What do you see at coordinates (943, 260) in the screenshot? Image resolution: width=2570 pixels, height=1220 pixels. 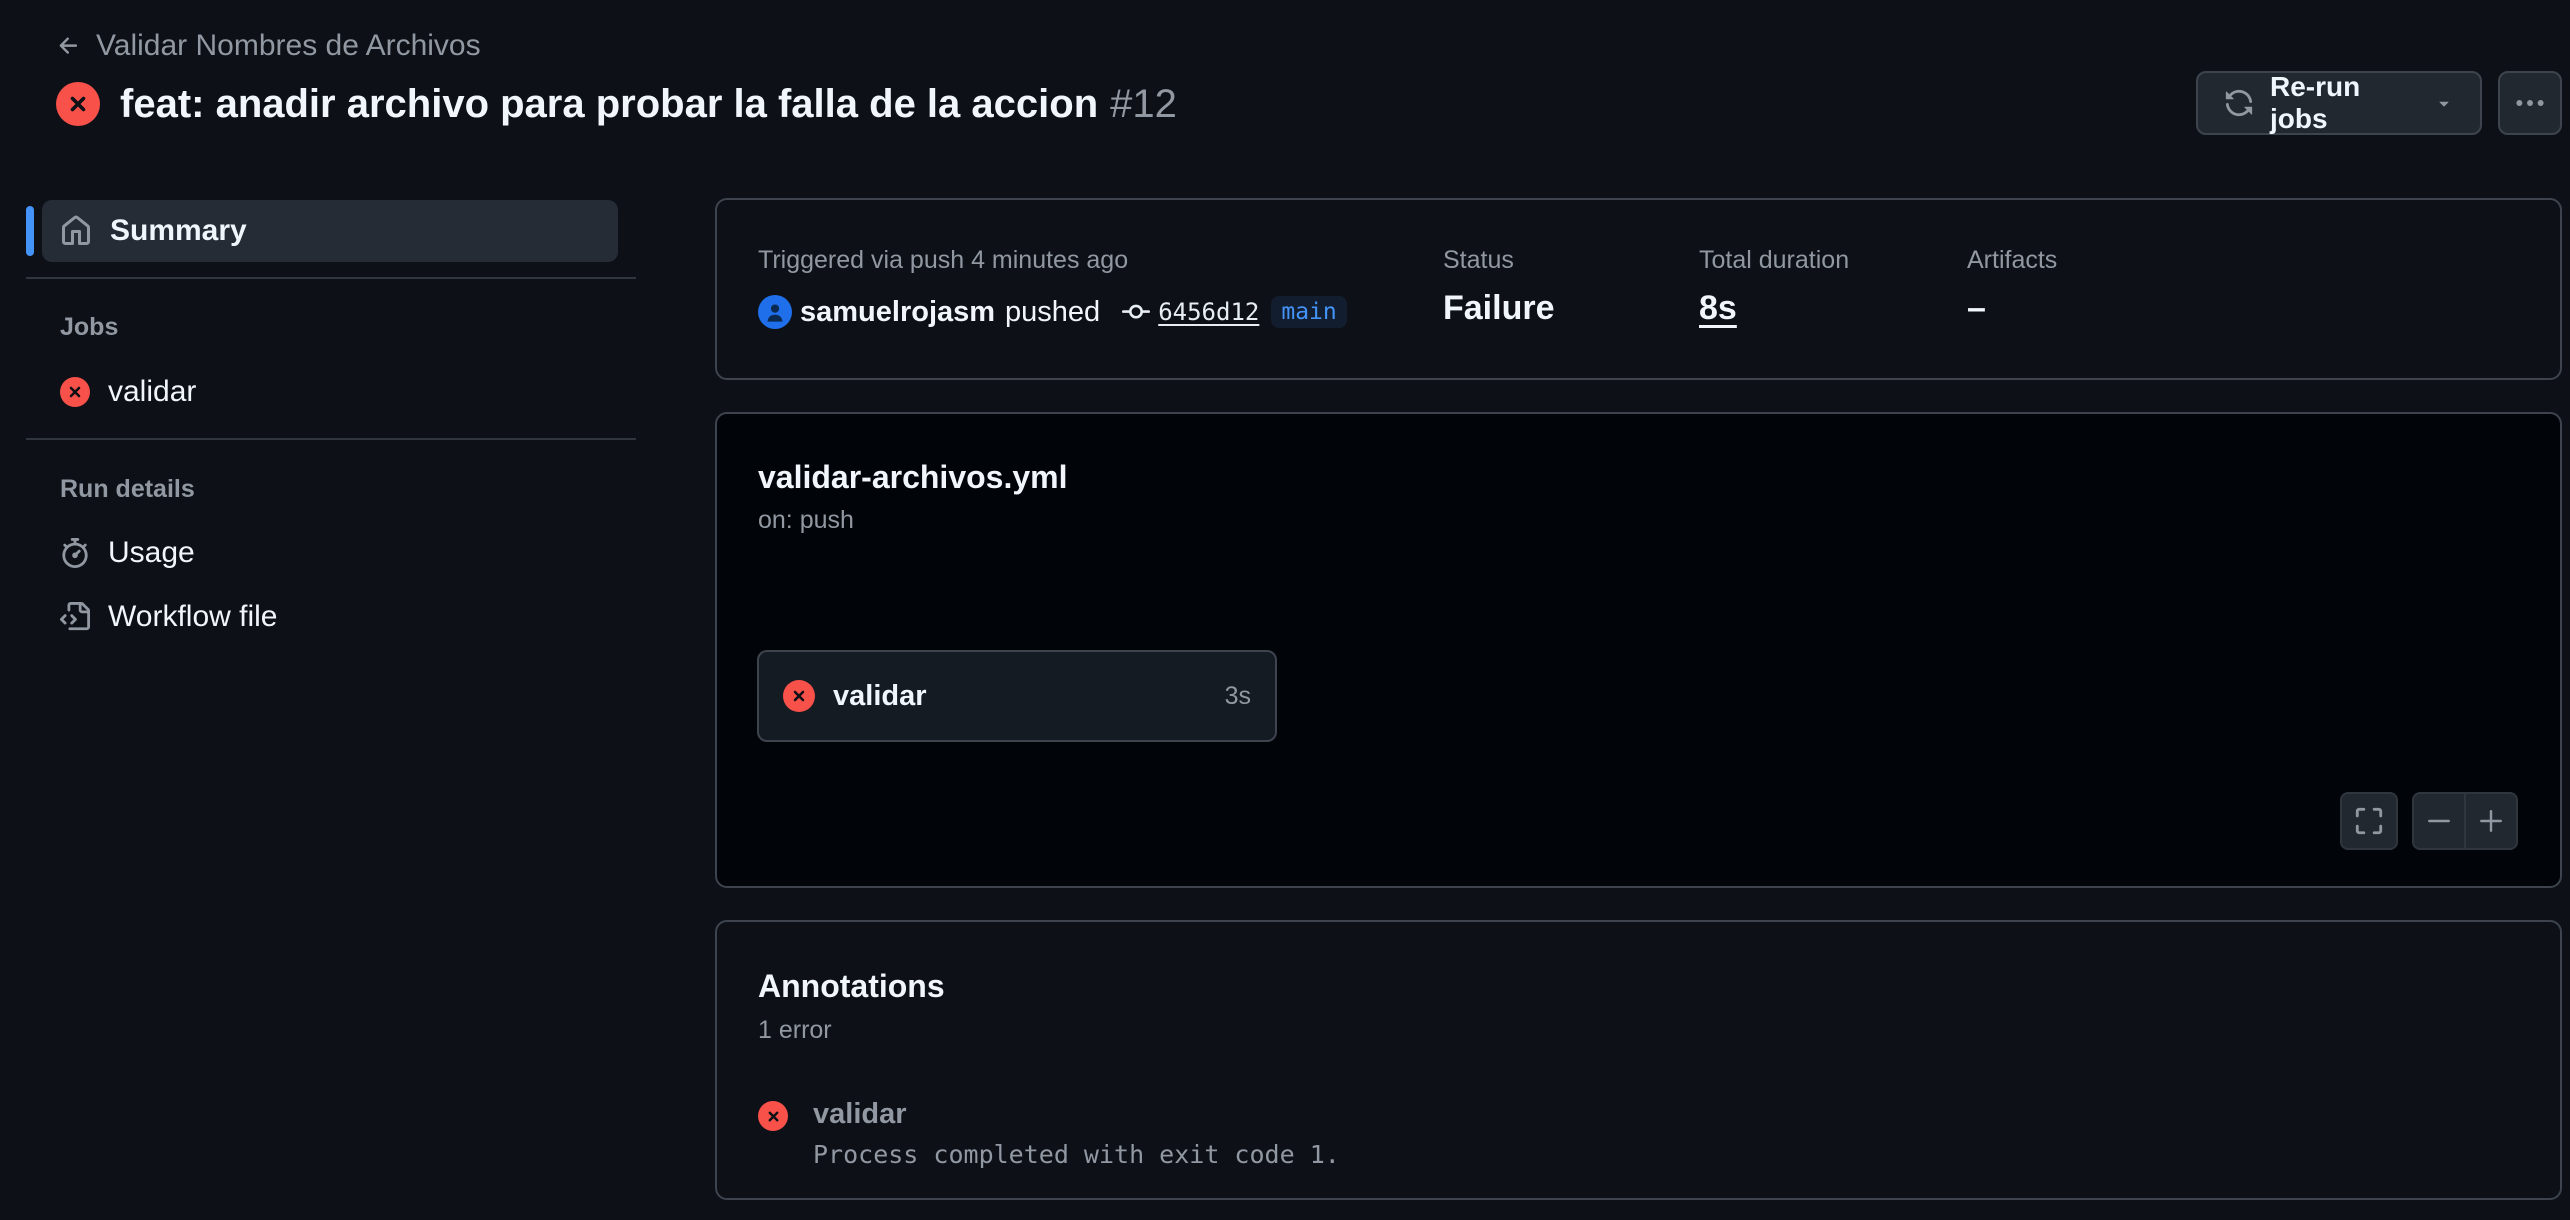 I see `trigger-text: Triggered via push 4 minutes ago` at bounding box center [943, 260].